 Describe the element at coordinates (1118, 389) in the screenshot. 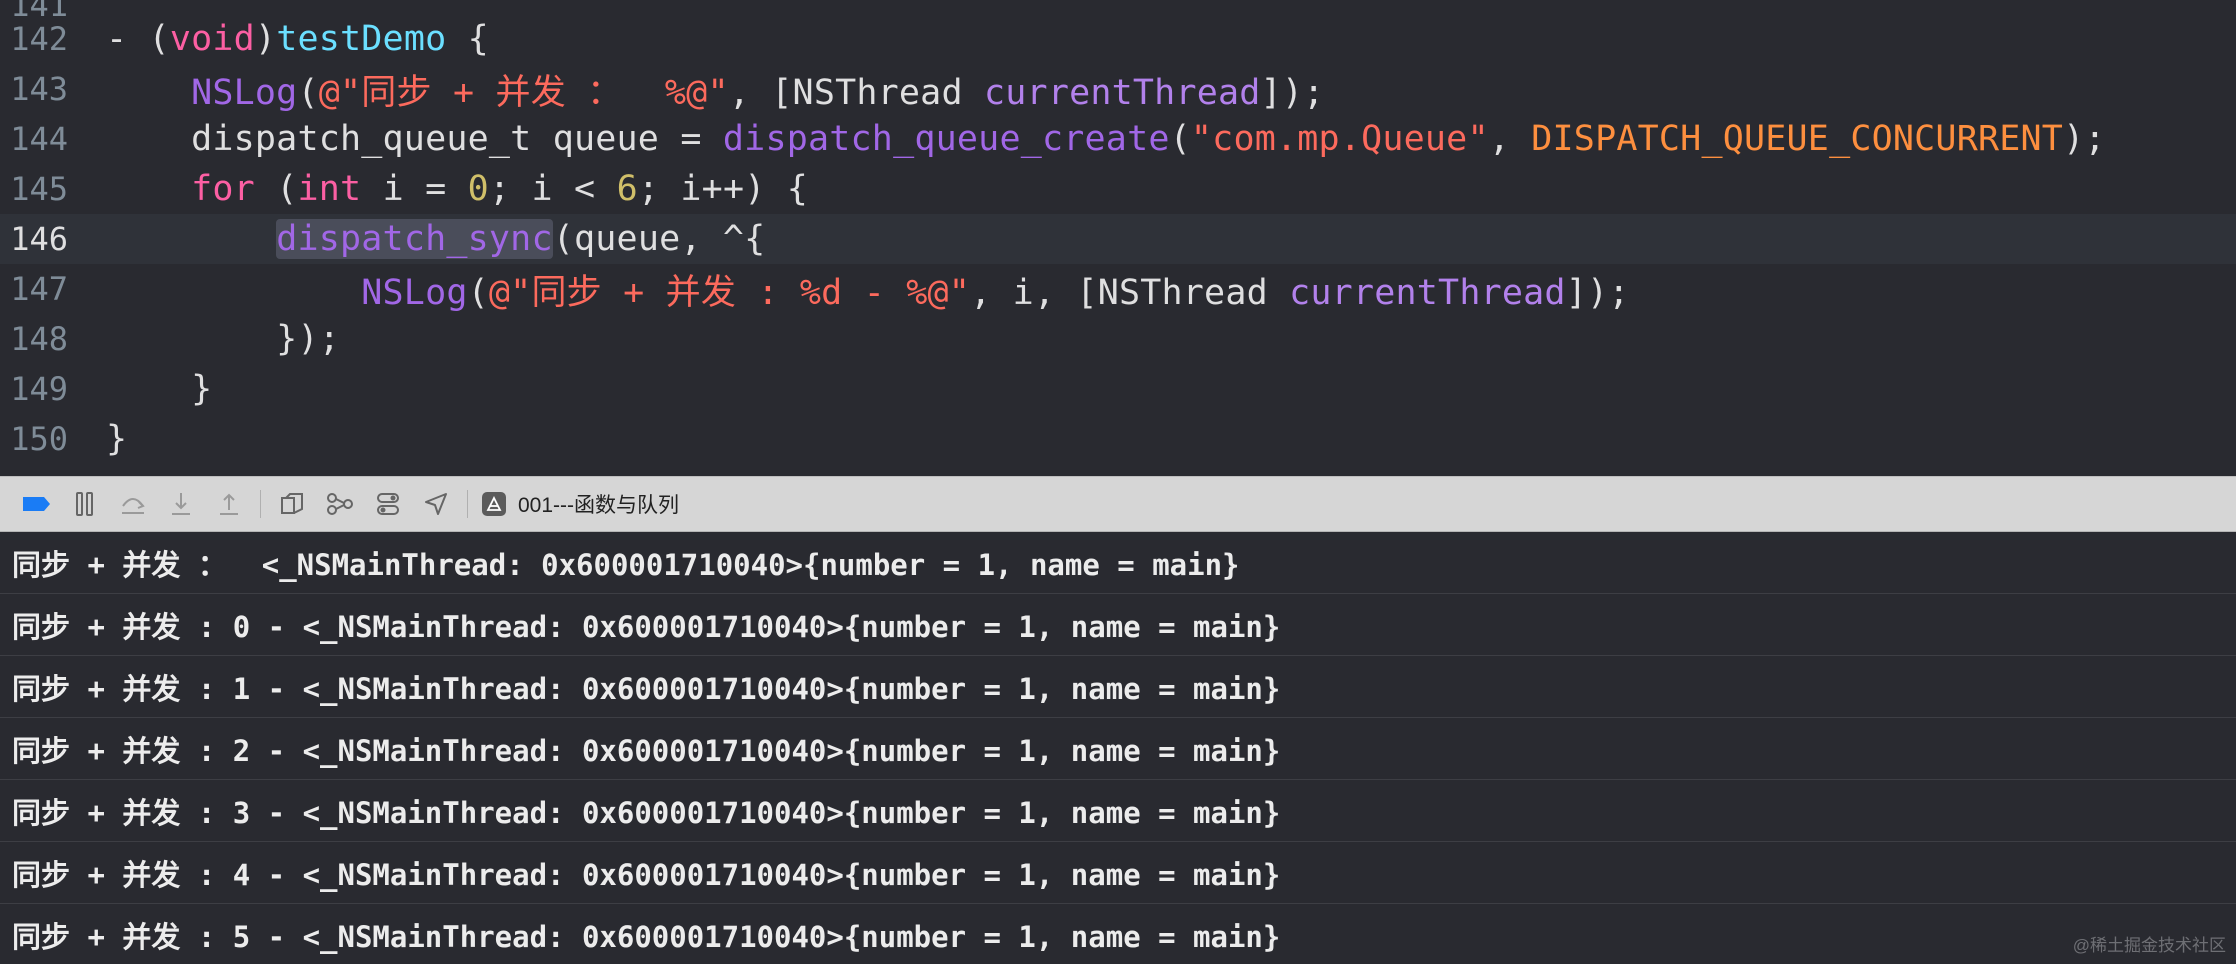

I see `code-line: 149 }` at that location.